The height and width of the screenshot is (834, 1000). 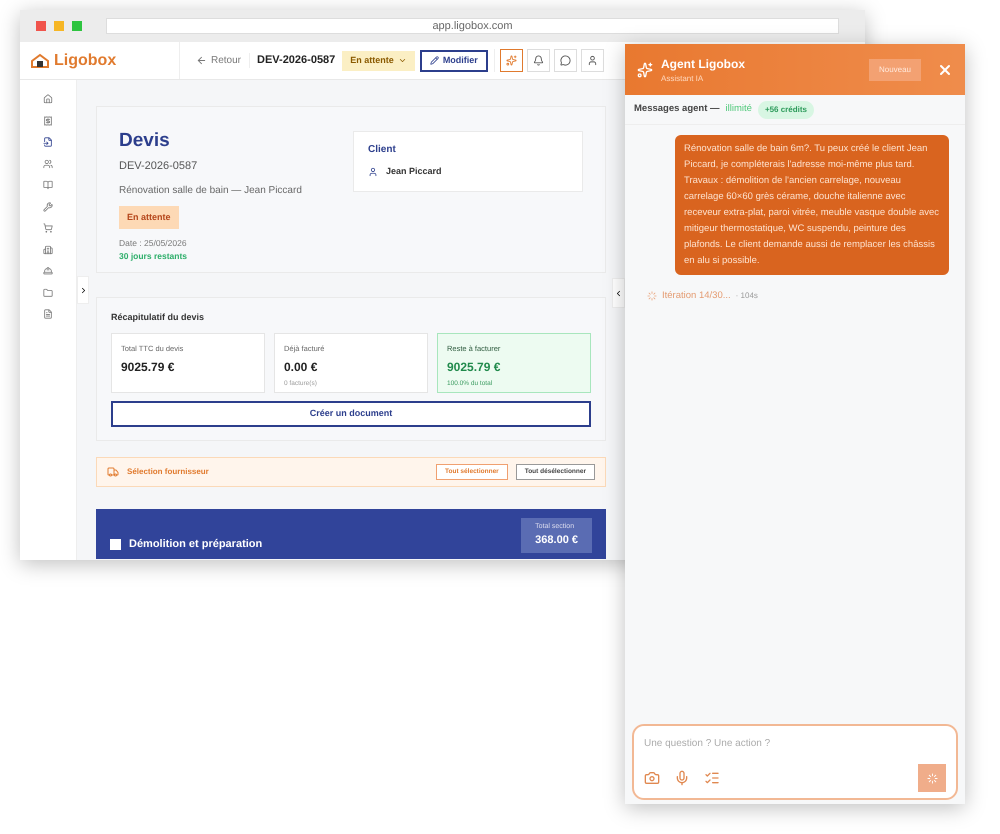 What do you see at coordinates (351, 413) in the screenshot?
I see `create-document-button: Créer un document` at bounding box center [351, 413].